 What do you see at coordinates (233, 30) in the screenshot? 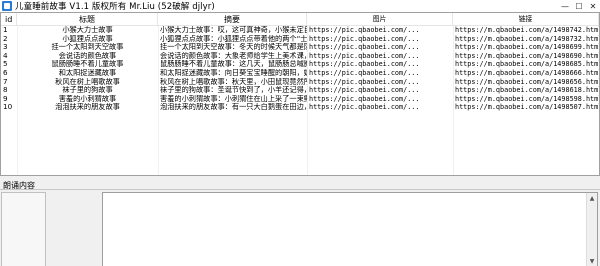
I see `row-summary: 小猴大力士故事：哎，这可真神奇，小猴未定自己种柚子当沙袋打` at bounding box center [233, 30].